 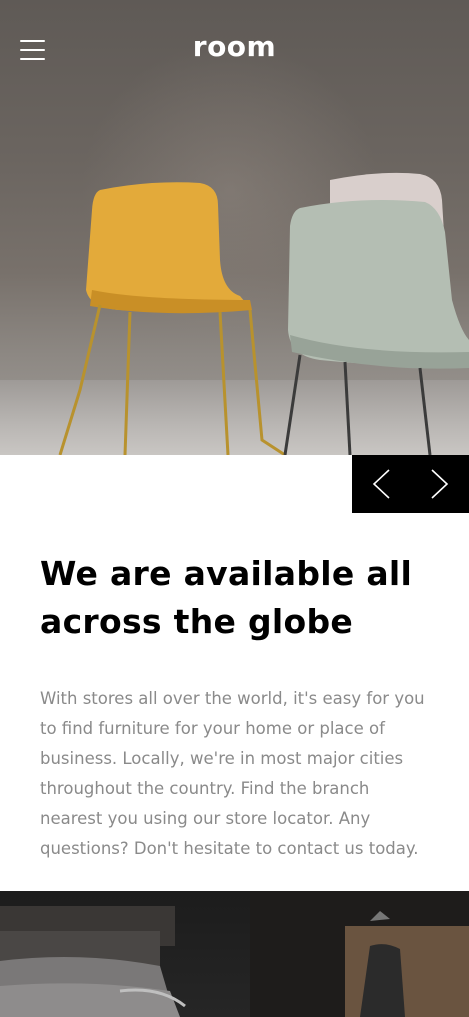 I want to click on next-slide-button, so click(x=440, y=484).